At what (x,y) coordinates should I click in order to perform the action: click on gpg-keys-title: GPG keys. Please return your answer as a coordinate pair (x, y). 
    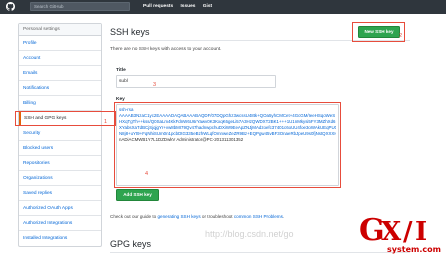
    Looking at the image, I should click on (131, 244).